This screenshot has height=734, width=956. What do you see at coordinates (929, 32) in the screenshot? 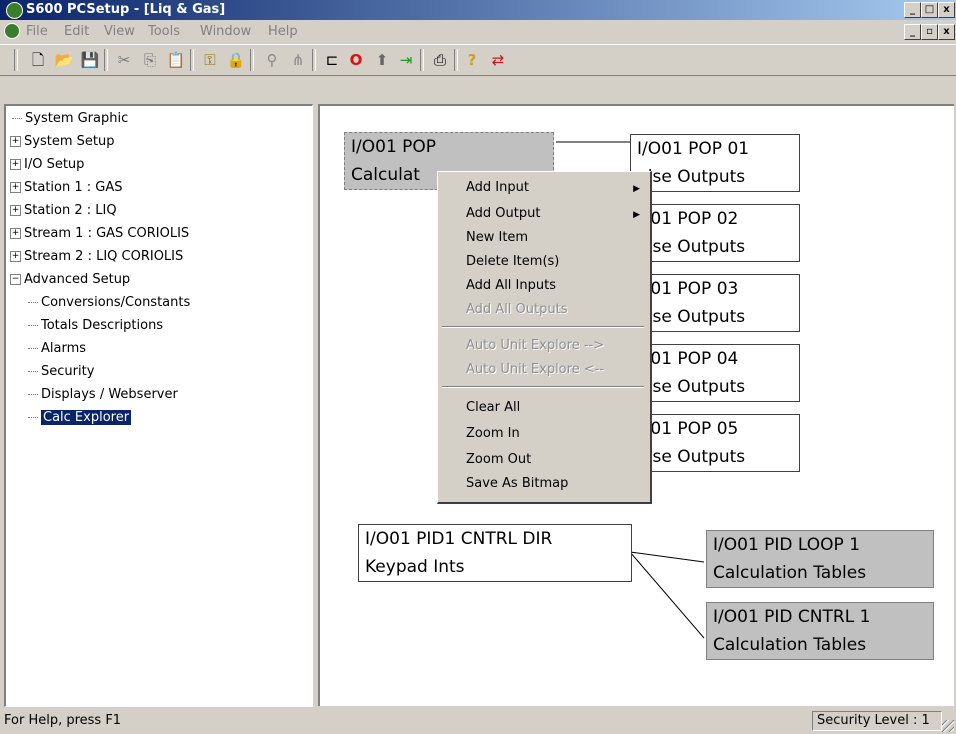
I see `doc-restore-button: ▫` at bounding box center [929, 32].